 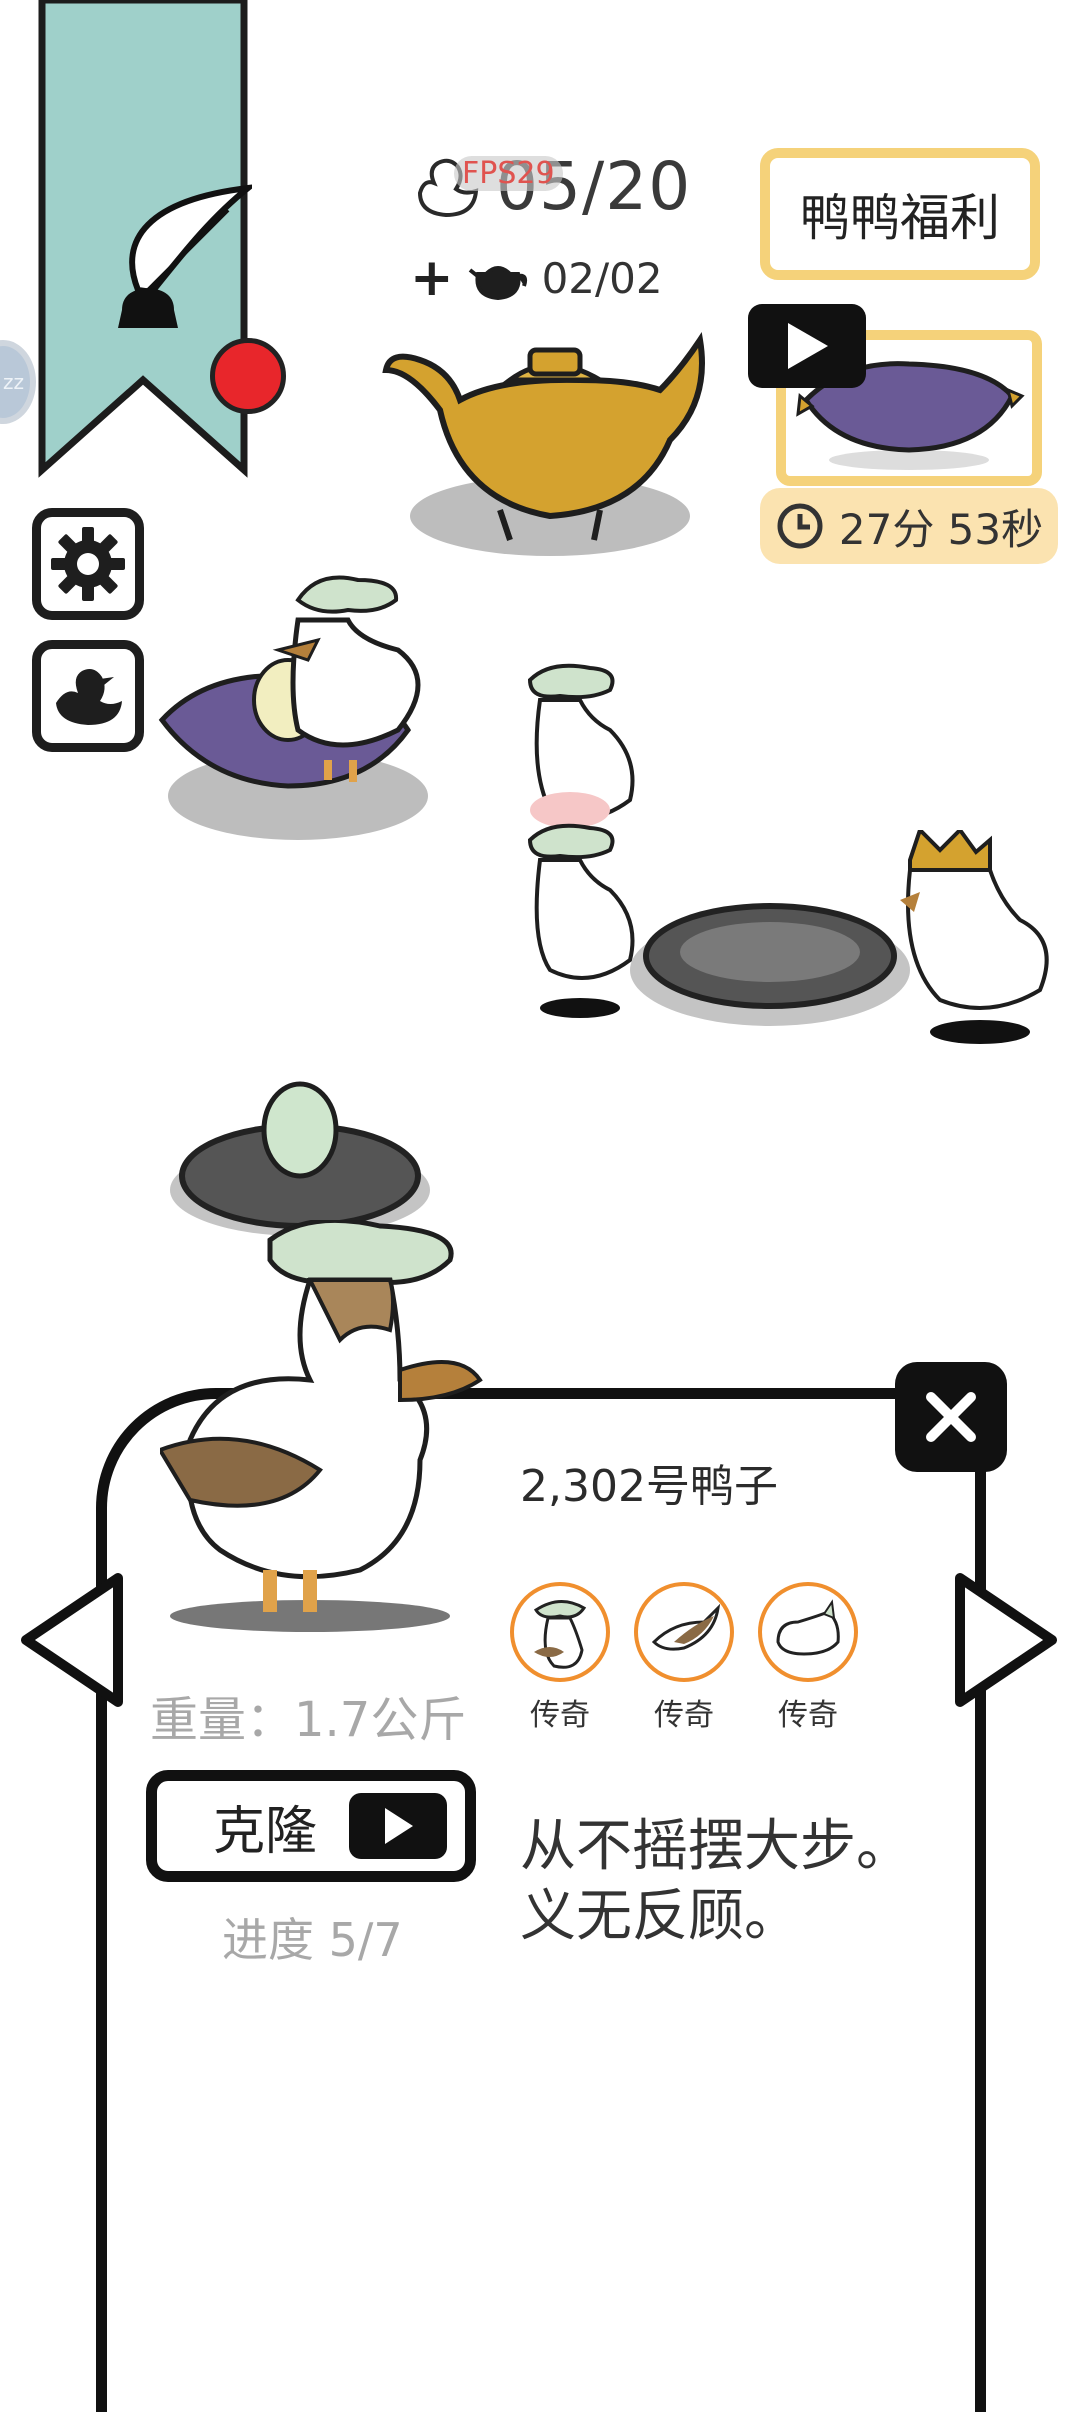 What do you see at coordinates (980, 940) in the screenshot?
I see `king-duck` at bounding box center [980, 940].